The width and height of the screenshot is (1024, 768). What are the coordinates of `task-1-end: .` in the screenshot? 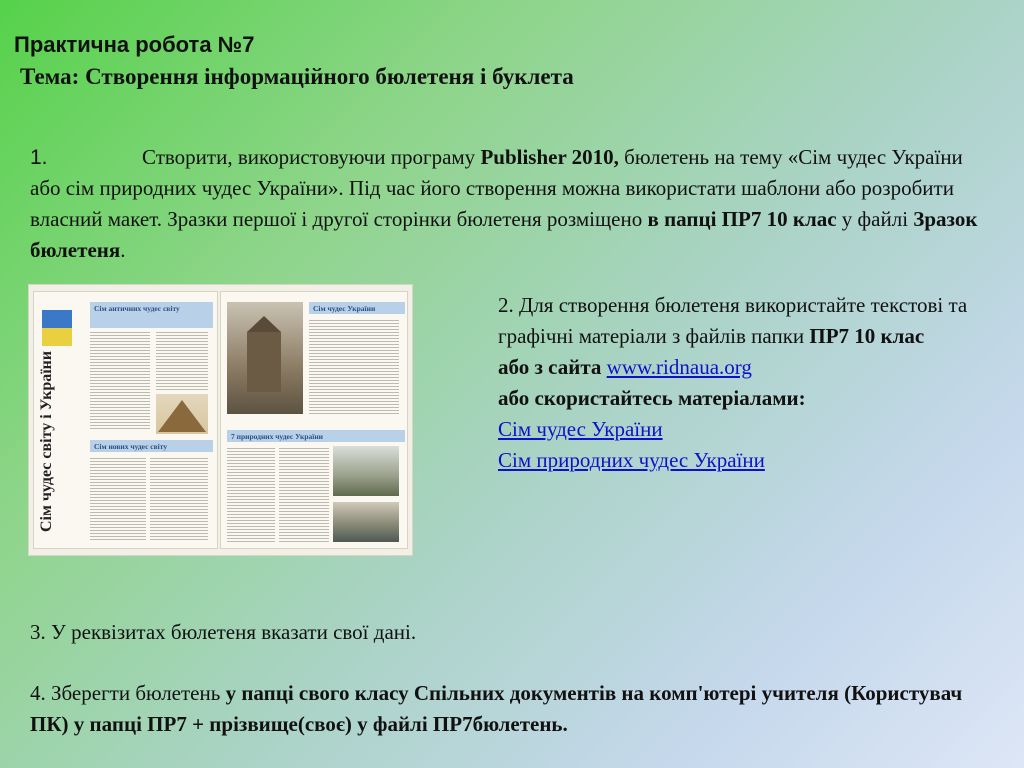 It's located at (123, 250).